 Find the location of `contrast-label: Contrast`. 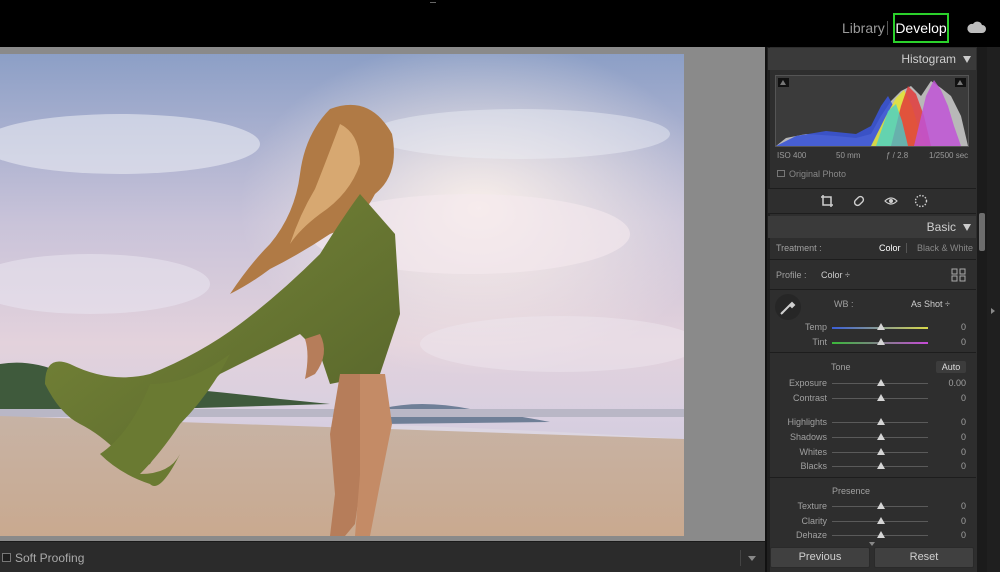

contrast-label: Contrast is located at coordinates (809, 398).